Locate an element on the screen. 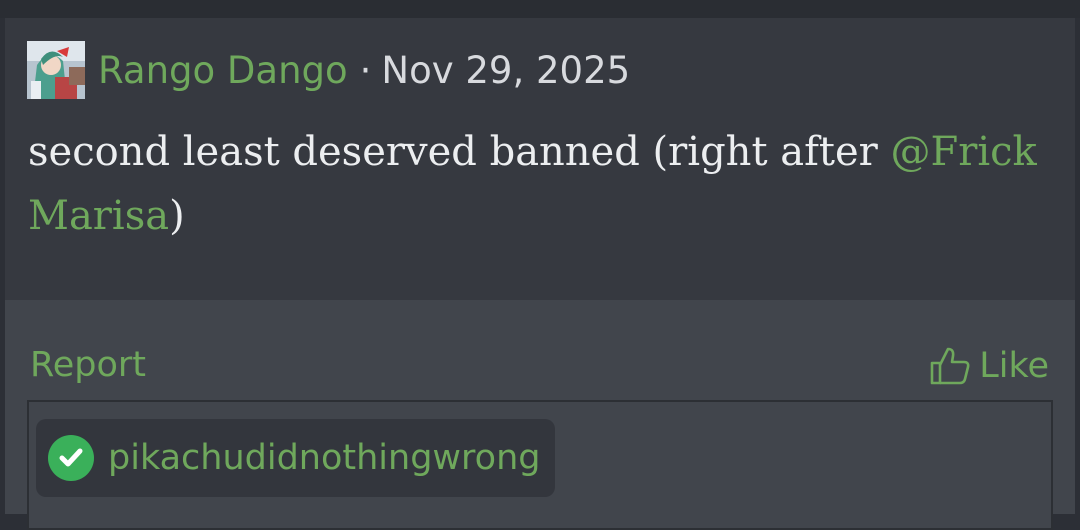 The height and width of the screenshot is (530, 1080). tag-chip: pikachudidnothingwrong is located at coordinates (295, 458).